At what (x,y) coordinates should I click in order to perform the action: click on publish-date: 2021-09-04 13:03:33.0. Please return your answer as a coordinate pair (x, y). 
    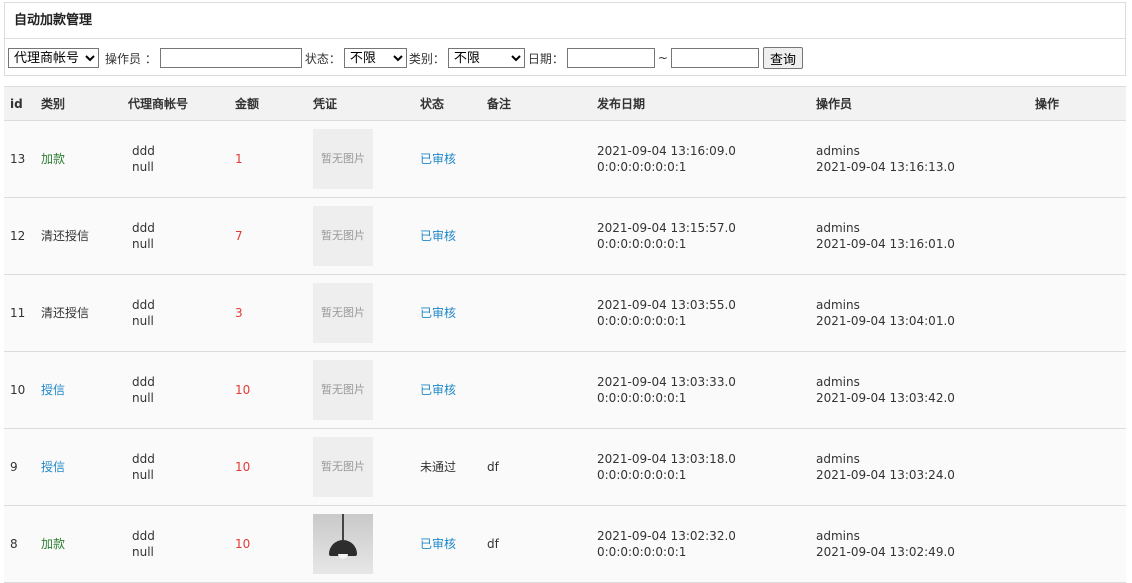
    Looking at the image, I should click on (666, 382).